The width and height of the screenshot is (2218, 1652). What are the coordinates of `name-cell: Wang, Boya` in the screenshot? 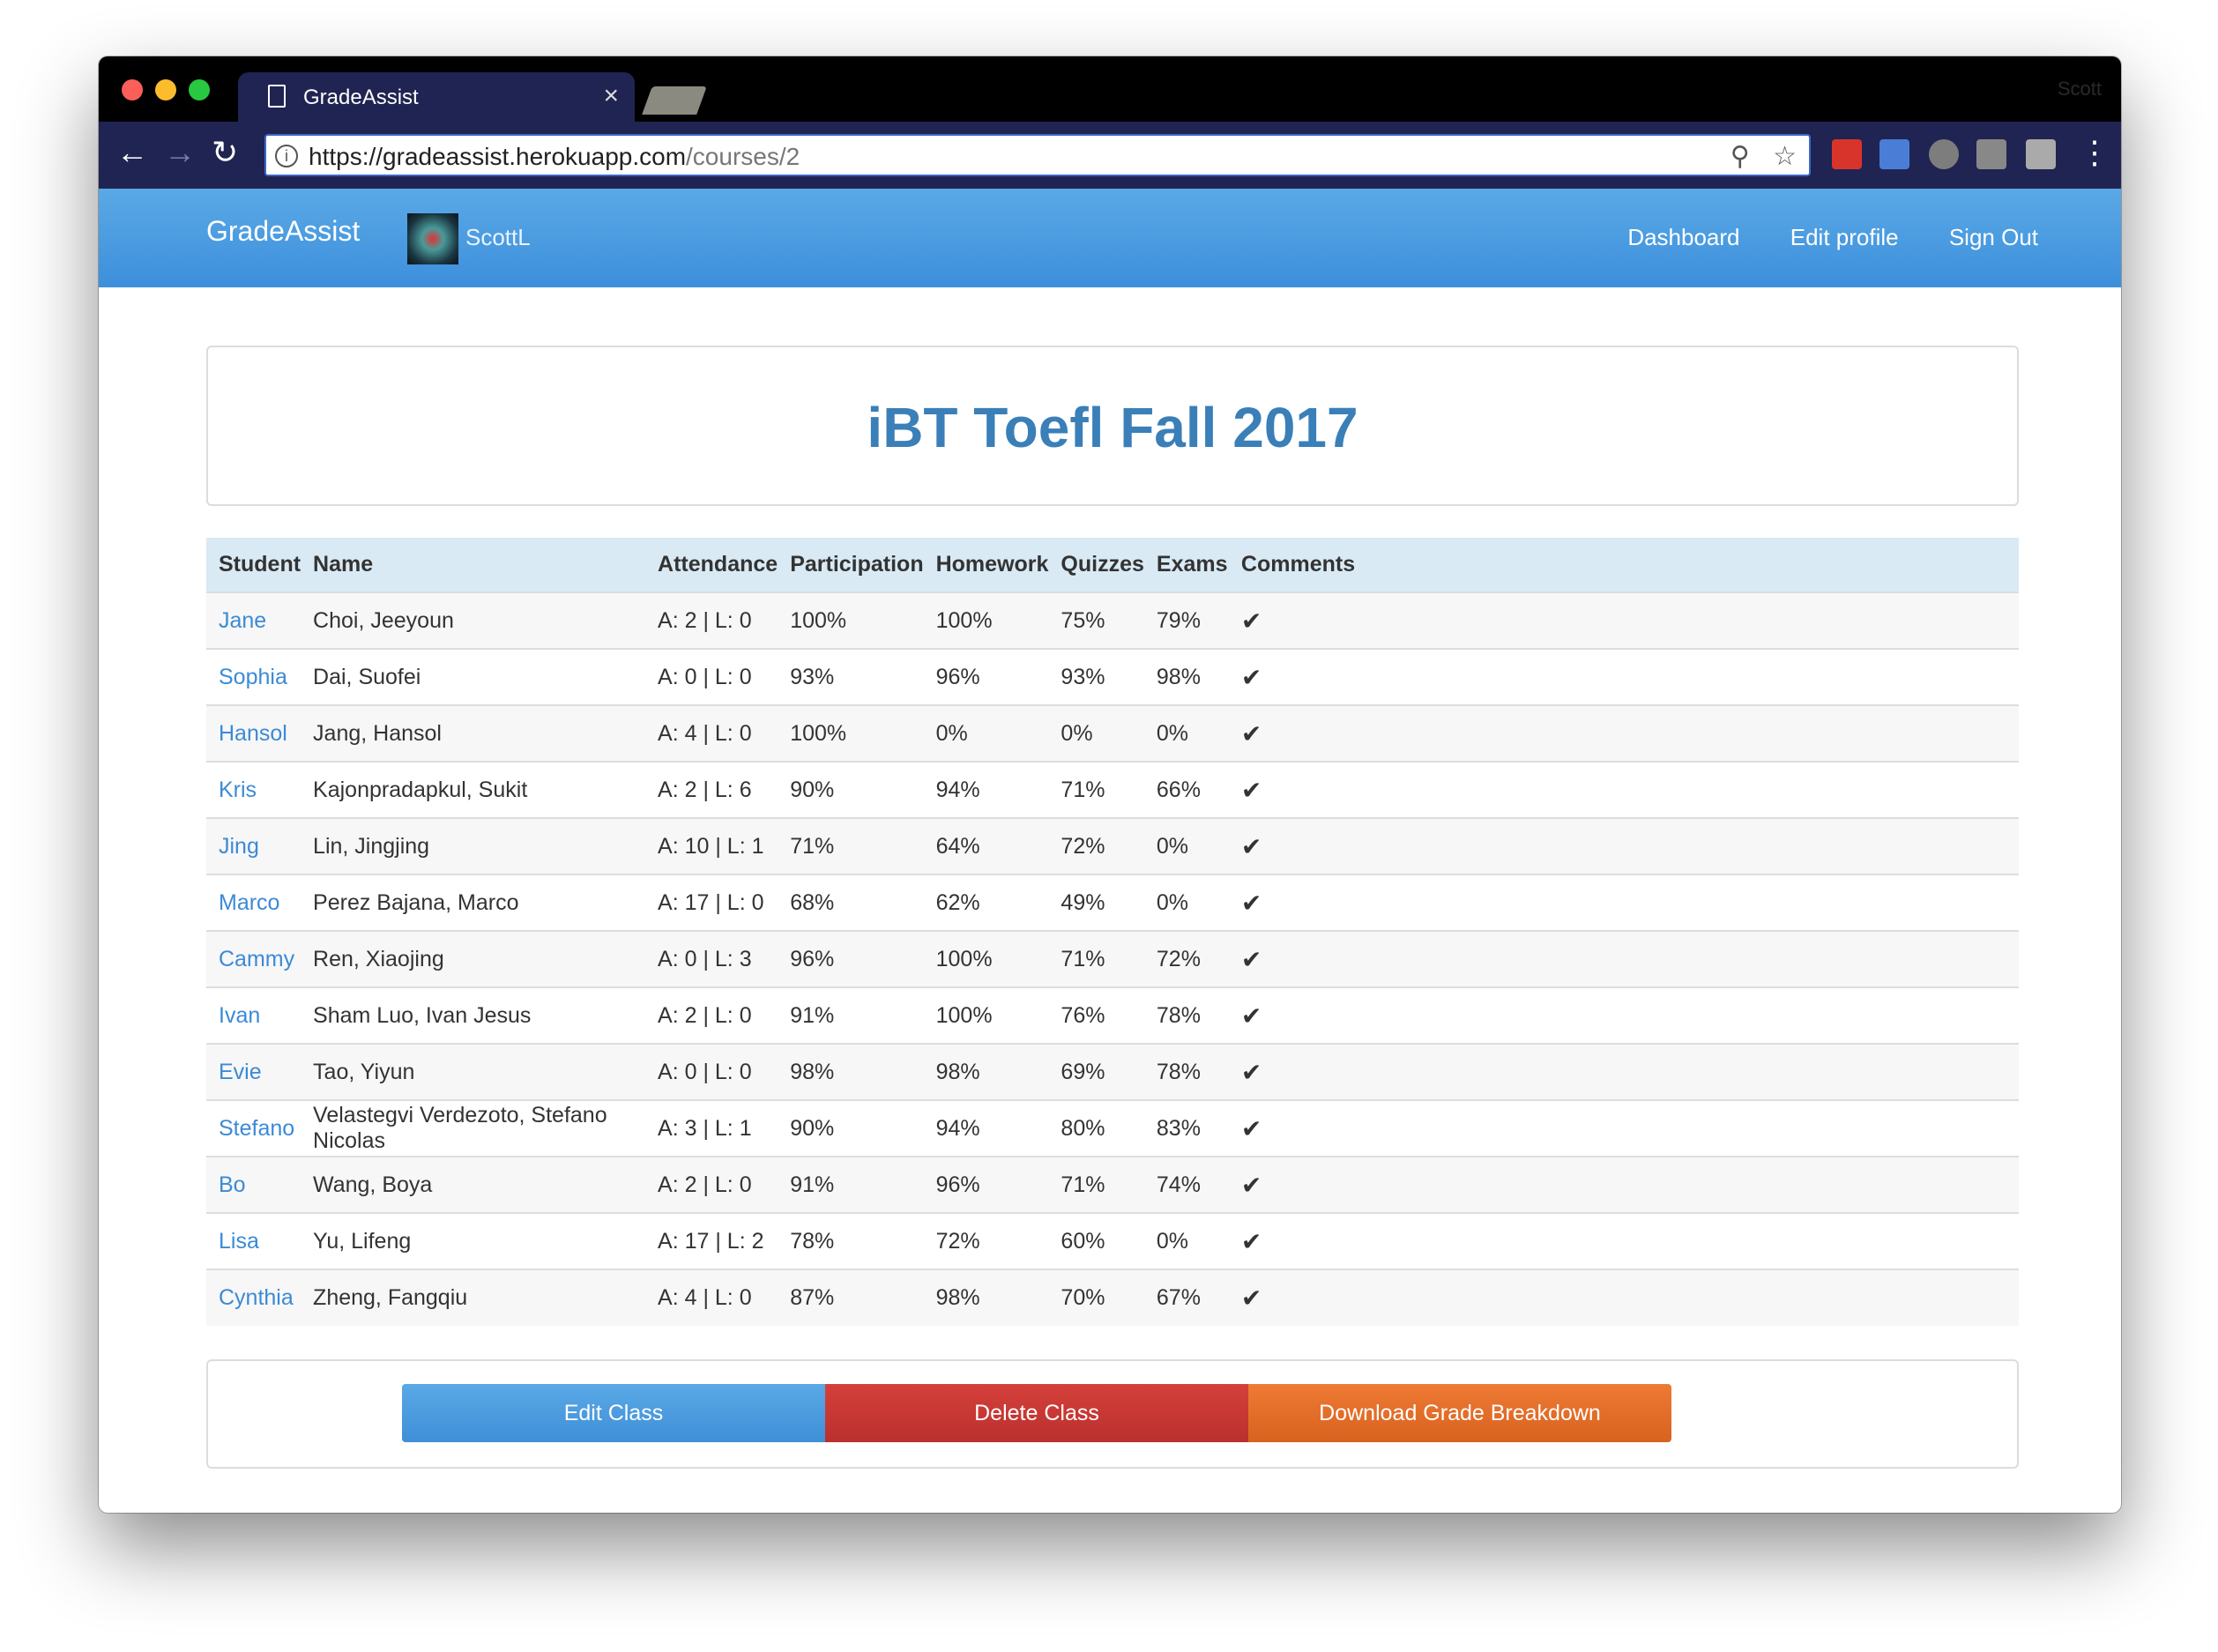 It's located at (473, 1184).